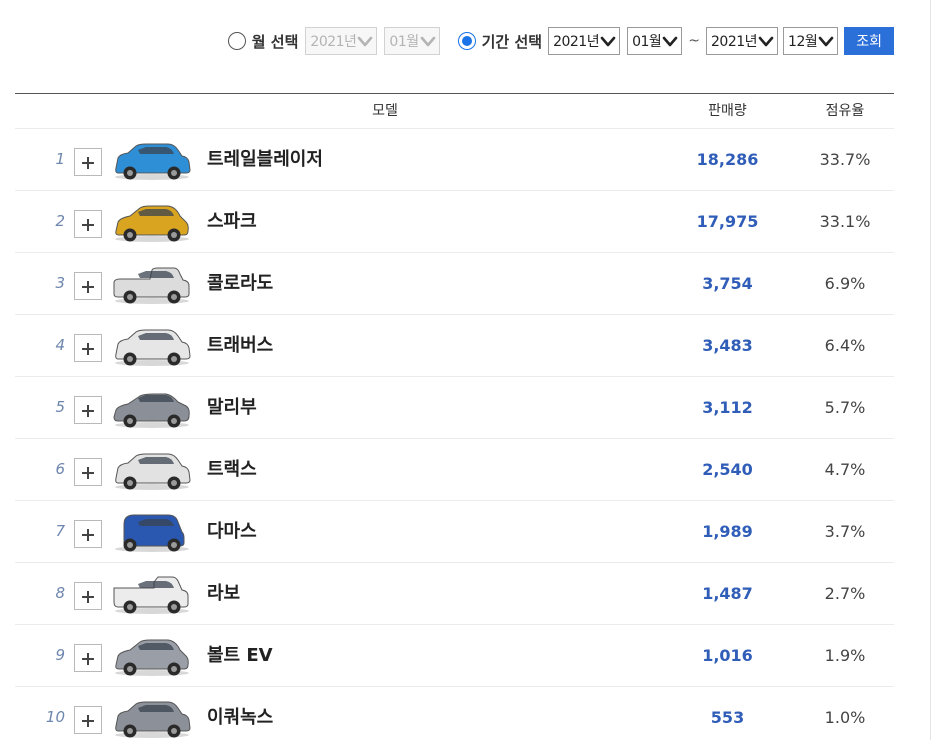  Describe the element at coordinates (454, 470) in the screenshot. I see `table-row: 6 트랙스 2,540 4.7%` at that location.